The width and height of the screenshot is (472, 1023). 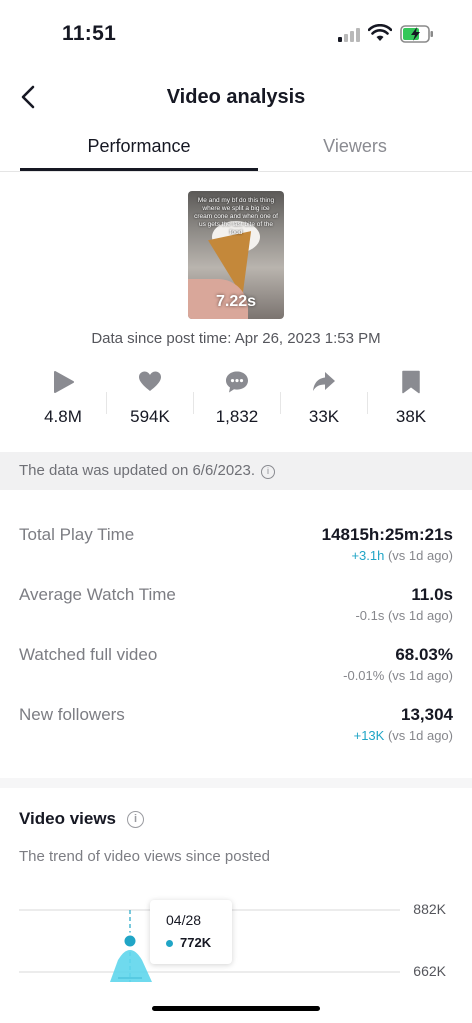 What do you see at coordinates (150, 416) in the screenshot?
I see `stat-value: 594K` at bounding box center [150, 416].